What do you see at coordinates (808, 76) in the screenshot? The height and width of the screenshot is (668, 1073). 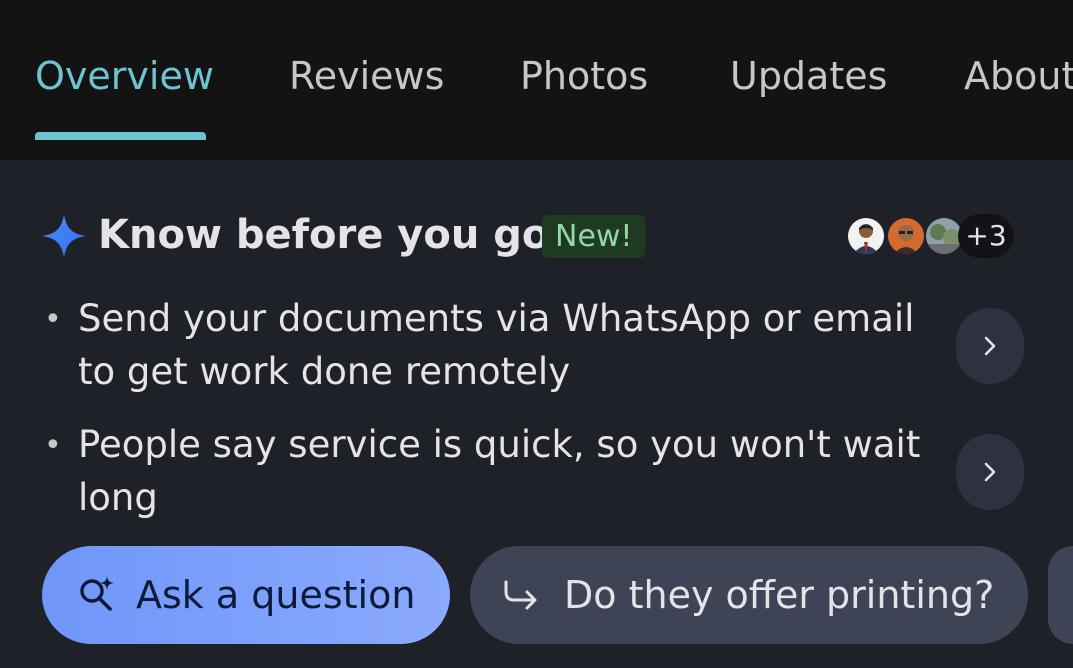 I see `tab-updates: Updates` at bounding box center [808, 76].